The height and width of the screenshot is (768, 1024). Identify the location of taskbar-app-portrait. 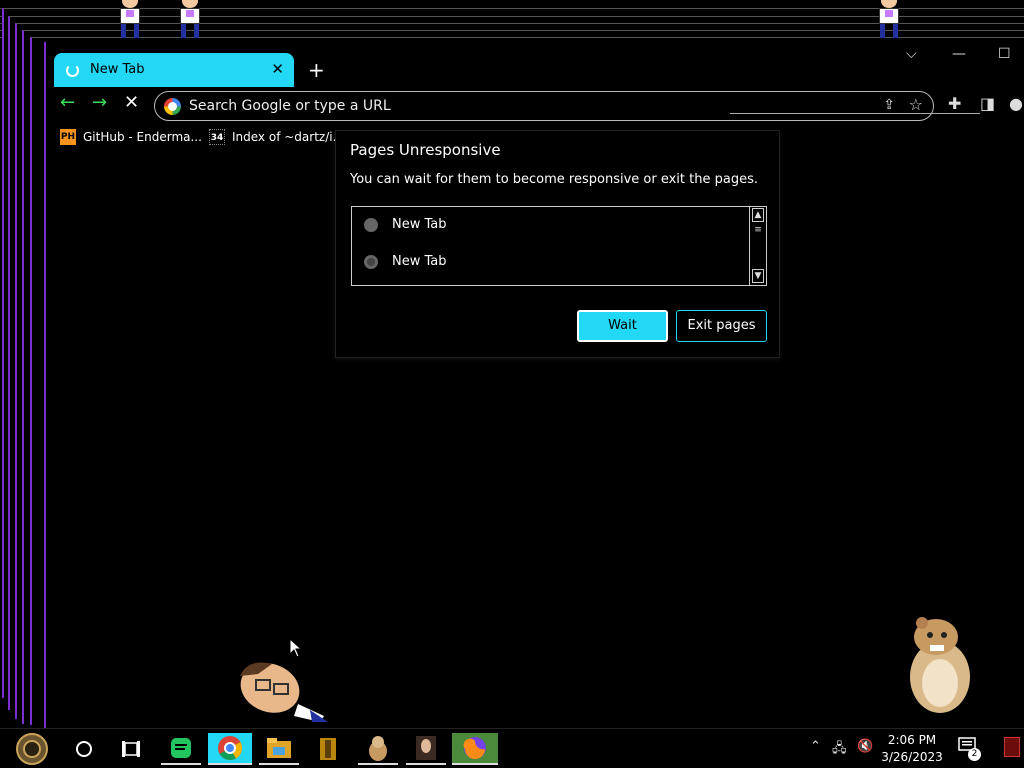
(426, 749).